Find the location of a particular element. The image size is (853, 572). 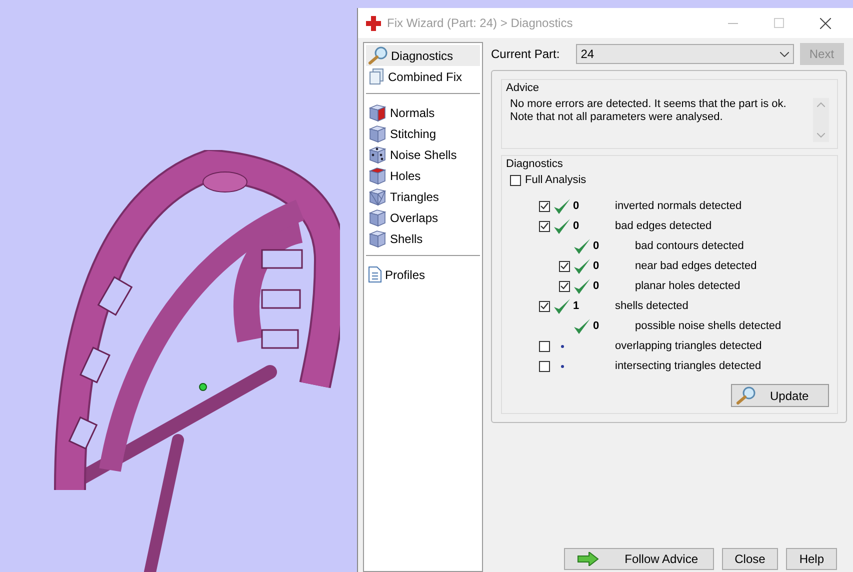

document-icon is located at coordinates (375, 274).